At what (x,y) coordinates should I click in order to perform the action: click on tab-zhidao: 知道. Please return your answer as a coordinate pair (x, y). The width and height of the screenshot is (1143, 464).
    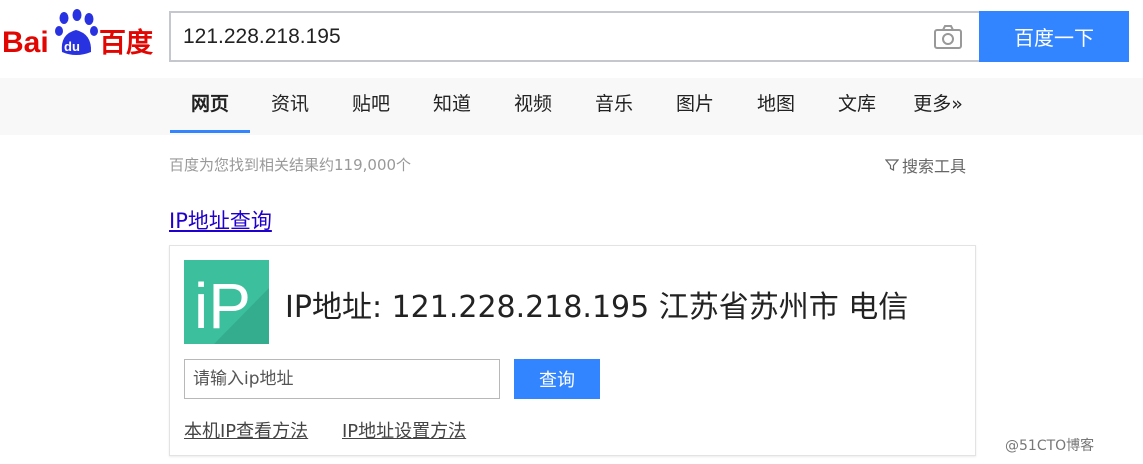
    Looking at the image, I should click on (452, 105).